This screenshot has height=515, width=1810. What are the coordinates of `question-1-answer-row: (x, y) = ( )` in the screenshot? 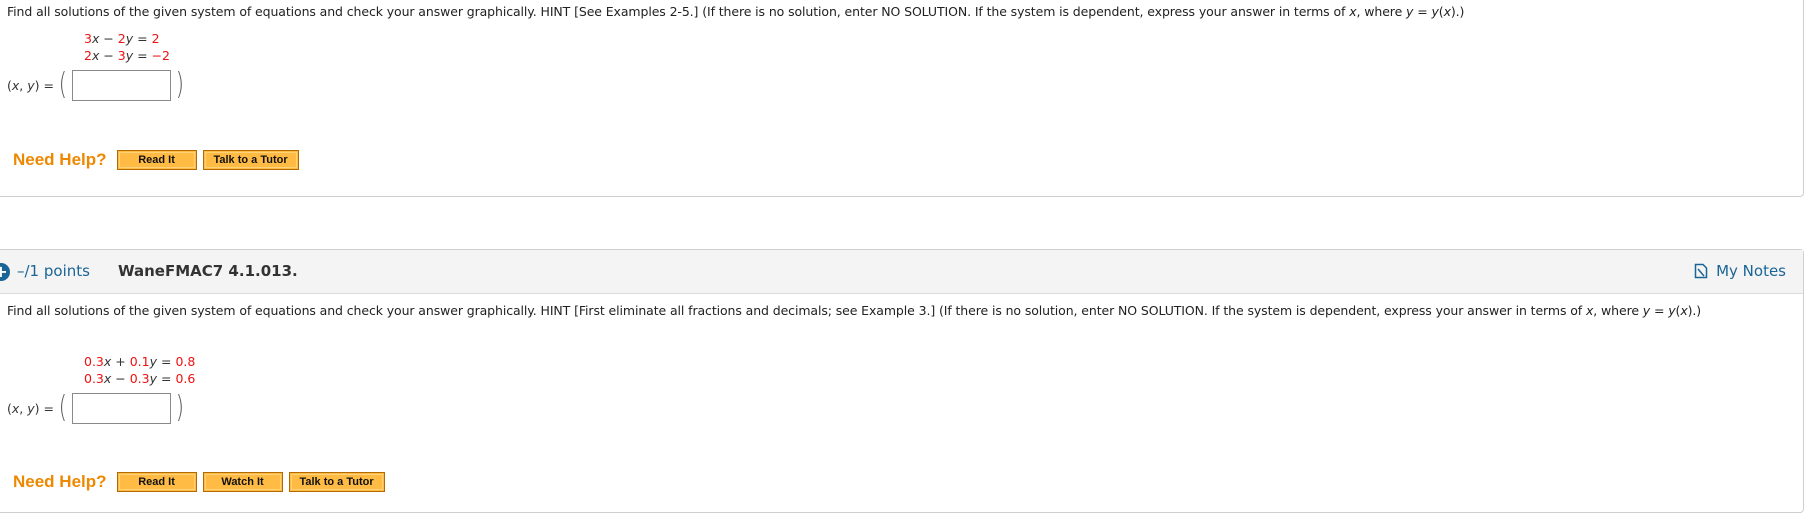 It's located at (97, 85).